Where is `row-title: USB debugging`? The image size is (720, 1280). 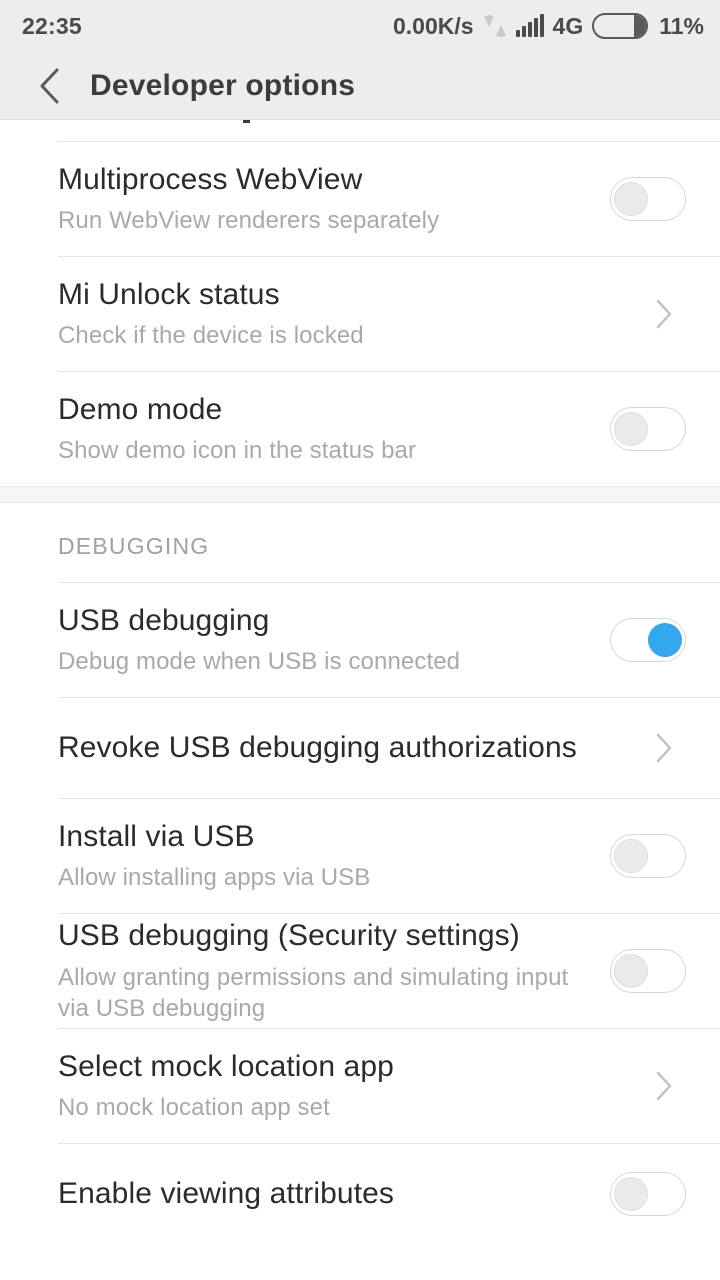
row-title: USB debugging is located at coordinates (164, 620).